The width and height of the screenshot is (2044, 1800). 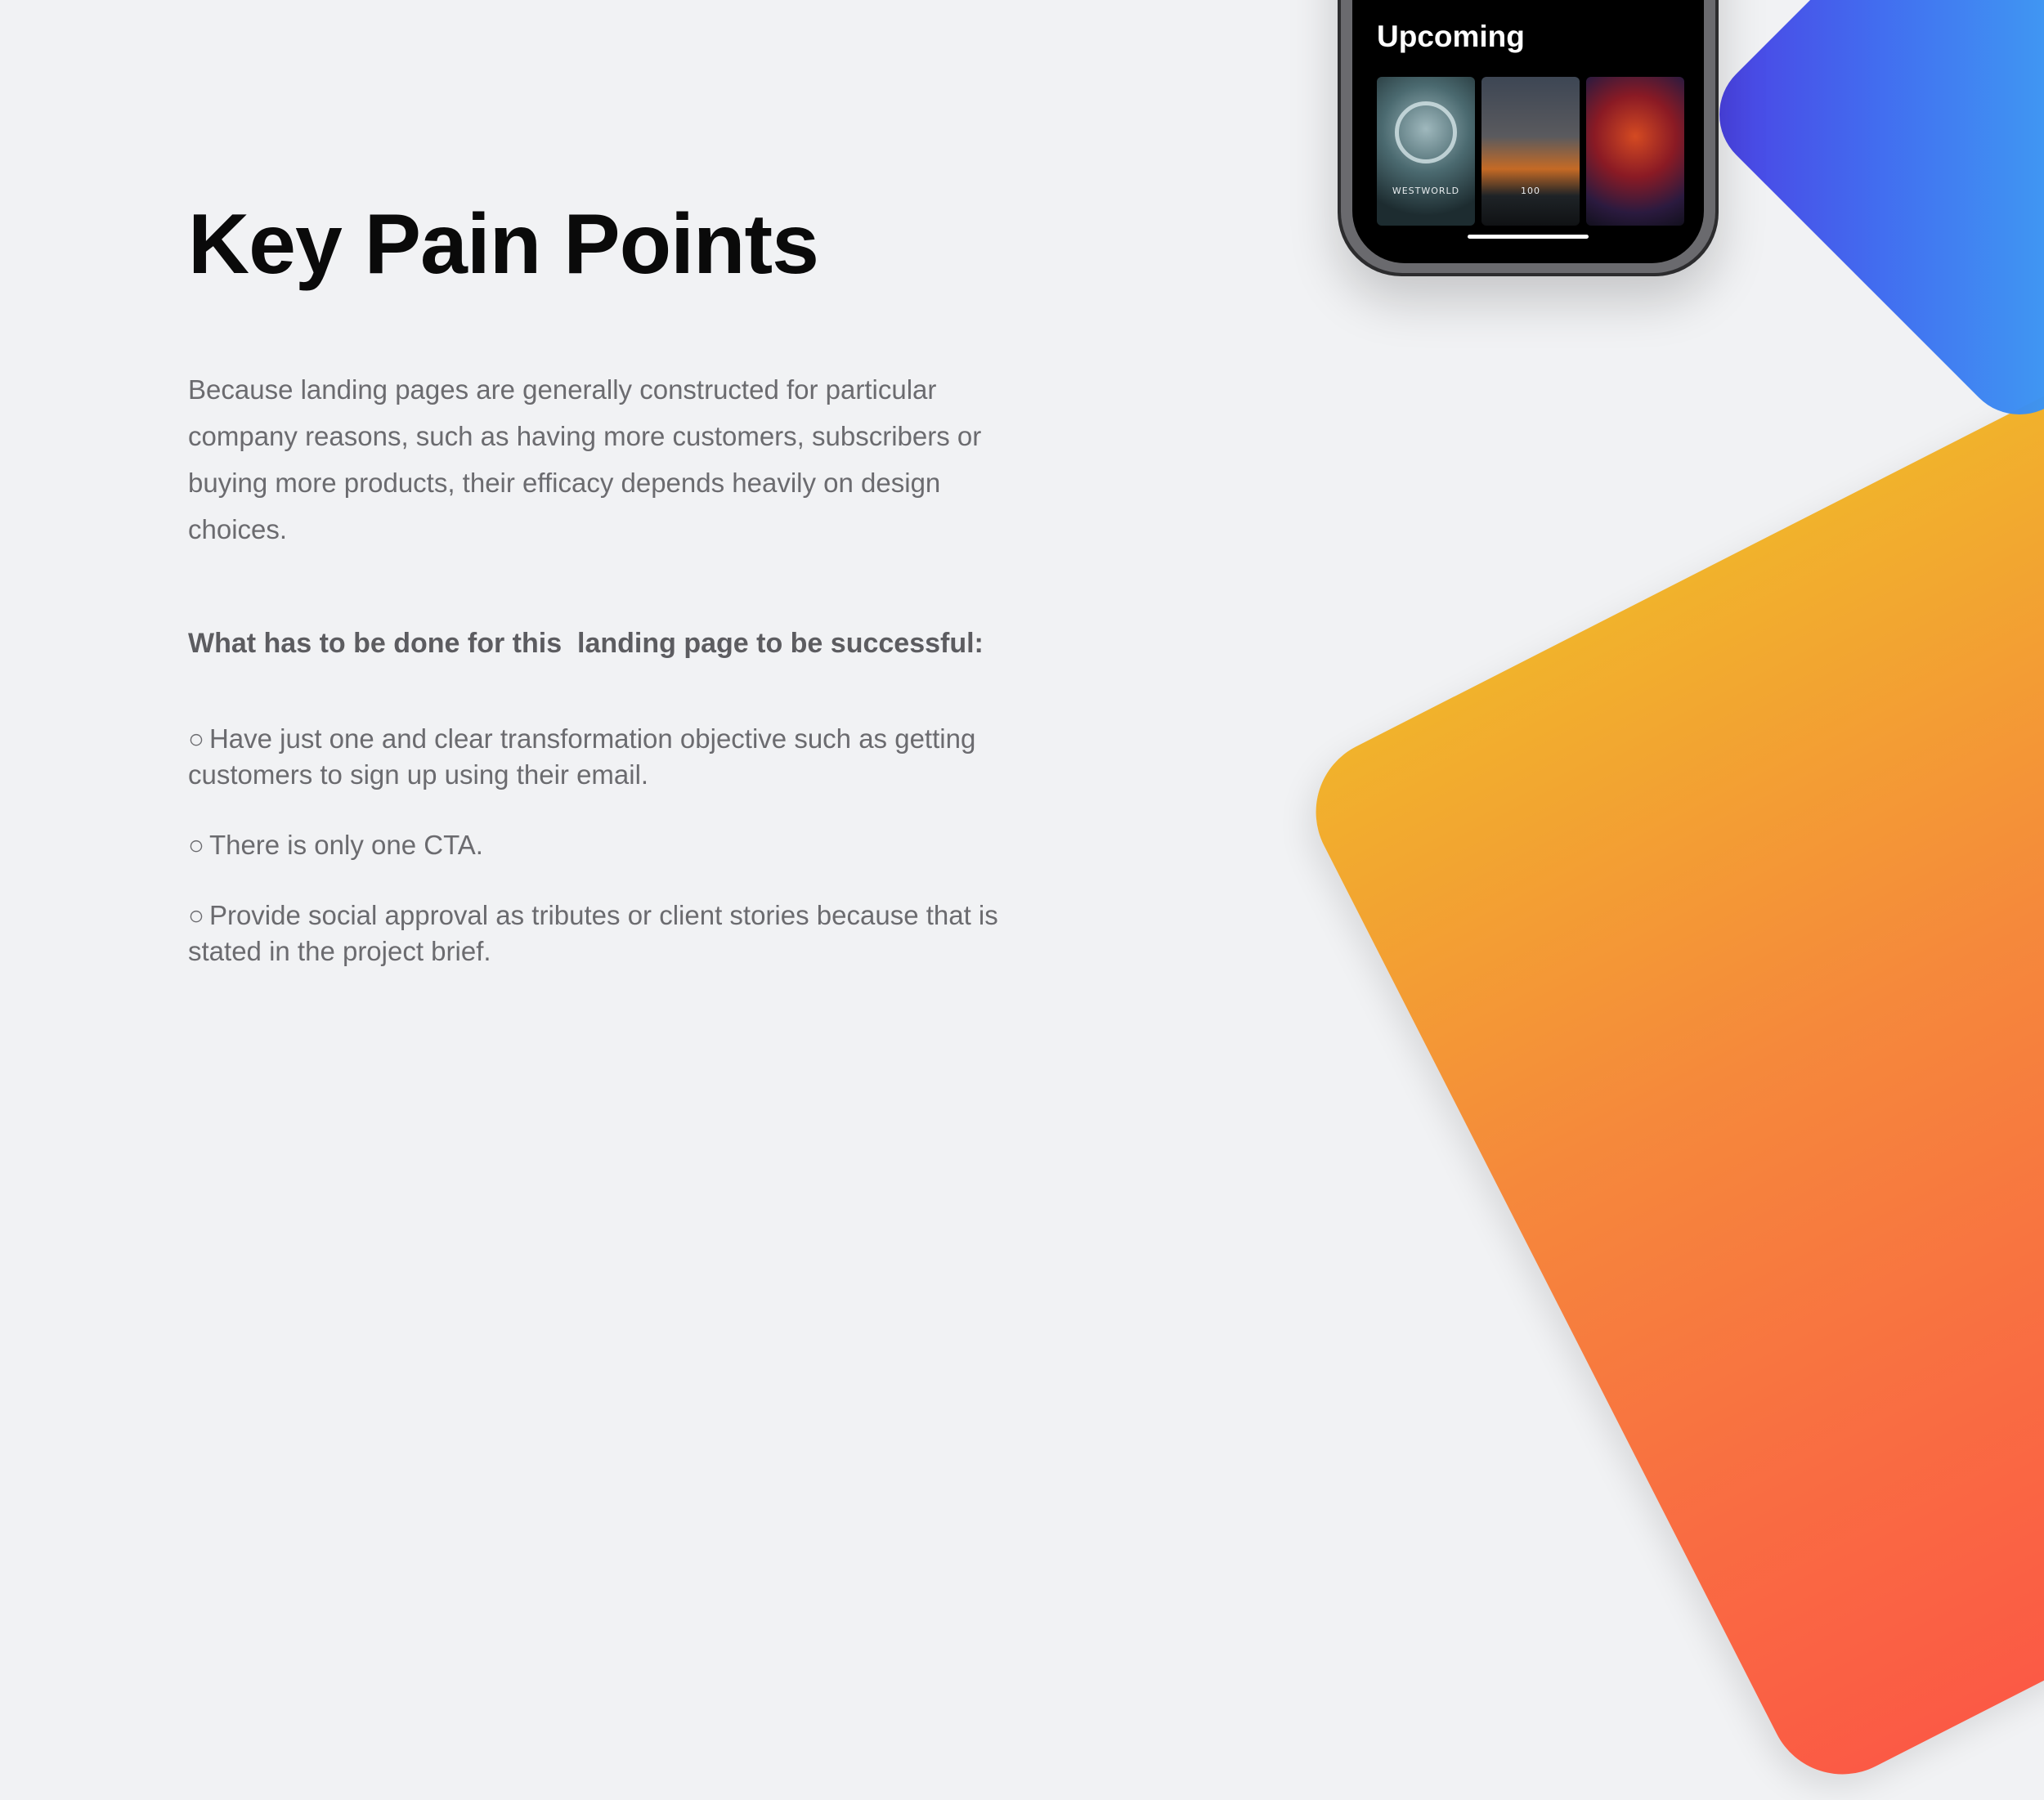 What do you see at coordinates (1451, 36) in the screenshot?
I see `upcoming-section-title: Upcoming` at bounding box center [1451, 36].